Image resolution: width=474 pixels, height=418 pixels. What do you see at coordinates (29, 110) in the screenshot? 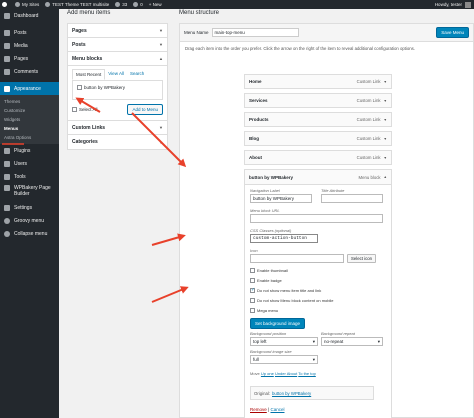
I see `submenu-customize: Customize` at bounding box center [29, 110].